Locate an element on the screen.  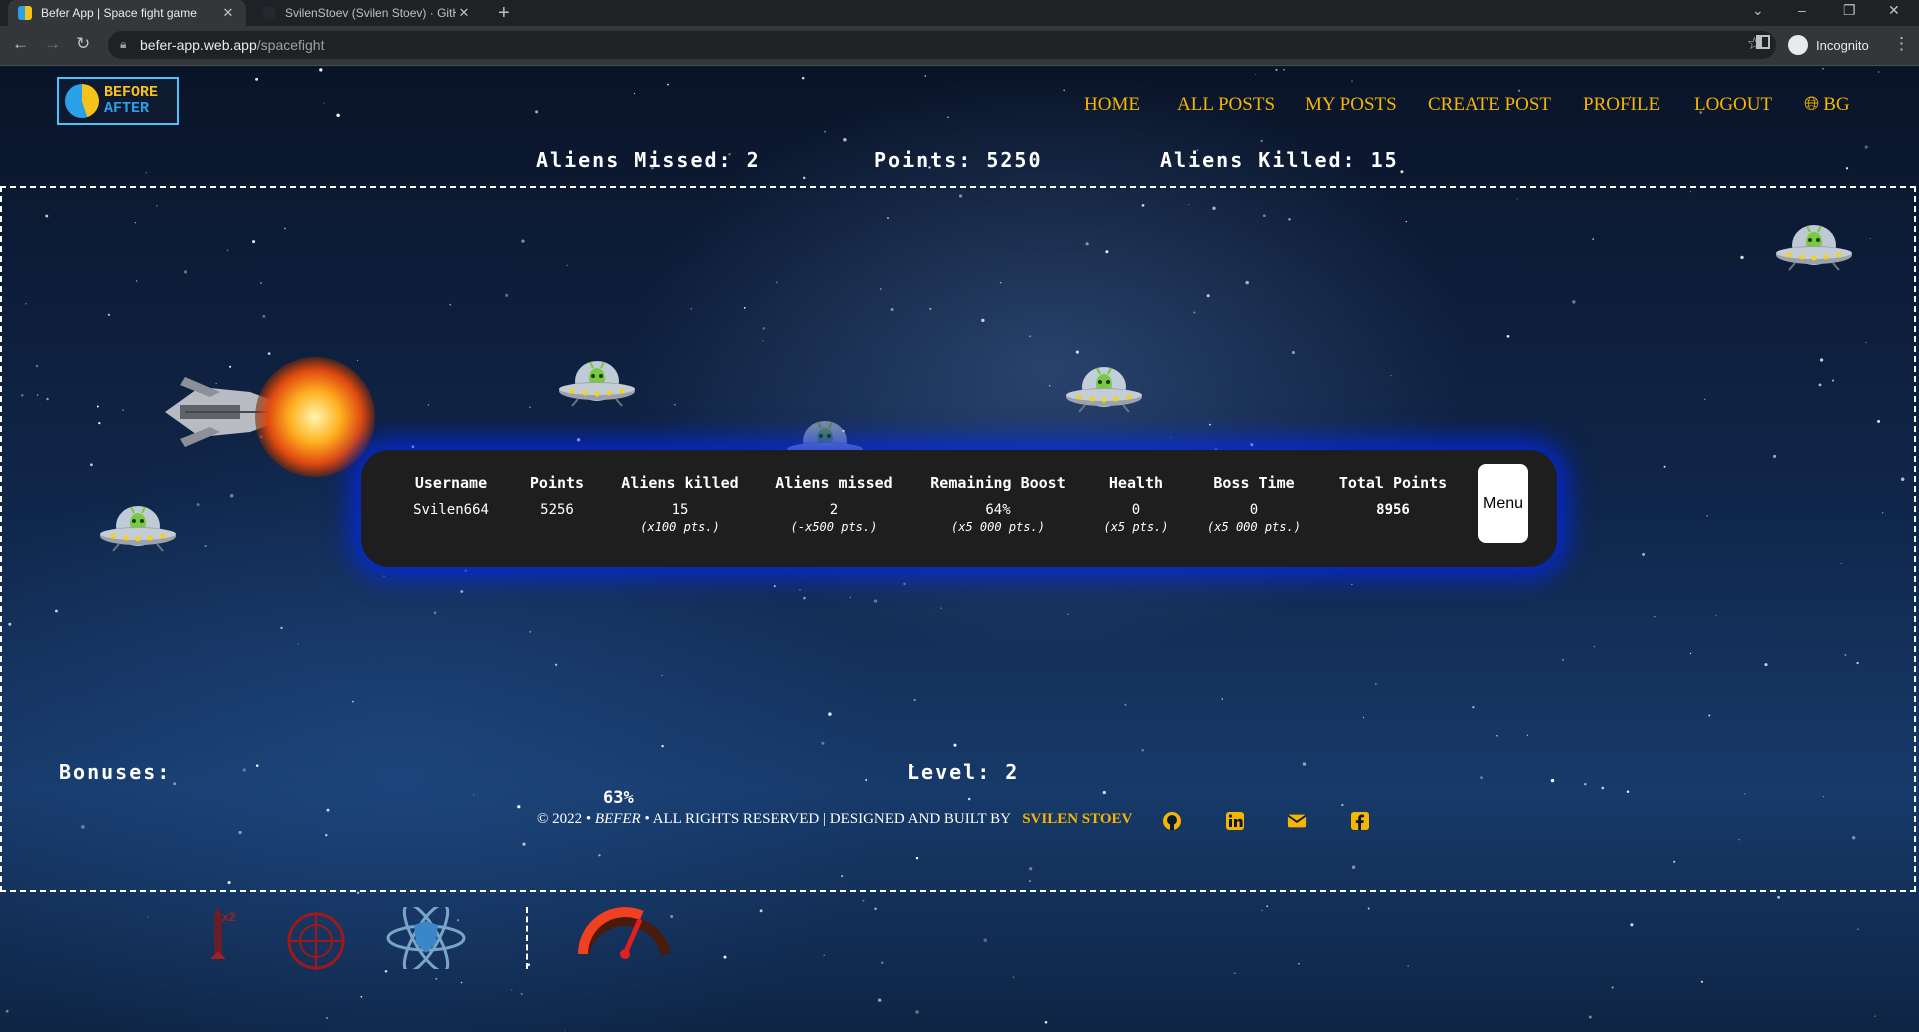
nav-logout: LOGOUT is located at coordinates (1733, 105).